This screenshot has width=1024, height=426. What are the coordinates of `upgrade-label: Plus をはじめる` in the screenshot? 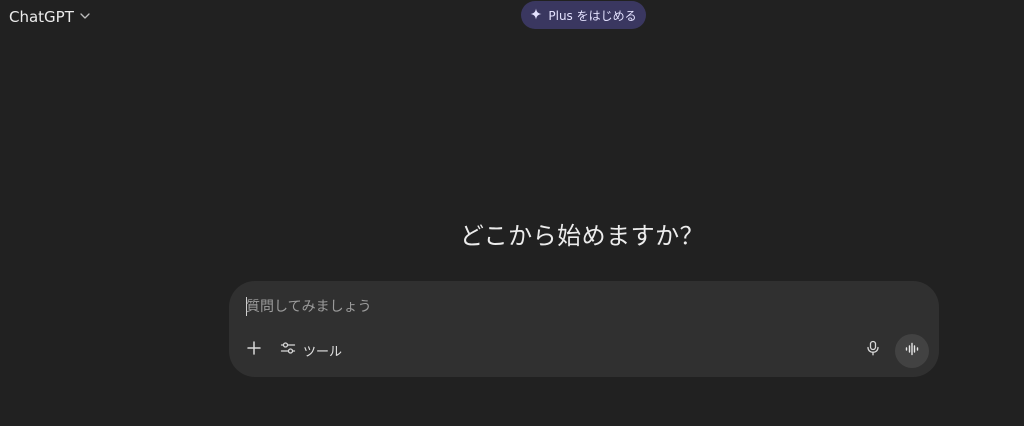 It's located at (592, 15).